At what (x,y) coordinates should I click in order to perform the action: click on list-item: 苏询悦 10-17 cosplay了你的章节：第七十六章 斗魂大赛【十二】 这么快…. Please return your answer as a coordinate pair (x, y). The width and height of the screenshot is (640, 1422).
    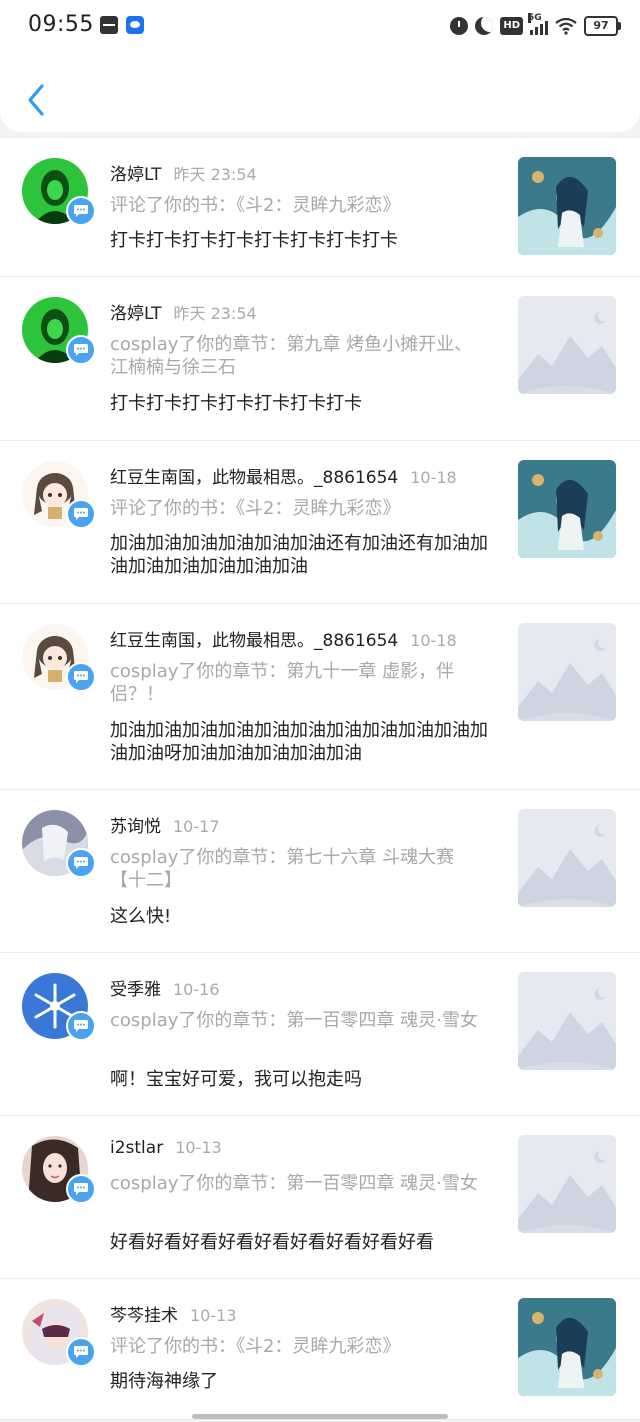
    Looking at the image, I should click on (320, 871).